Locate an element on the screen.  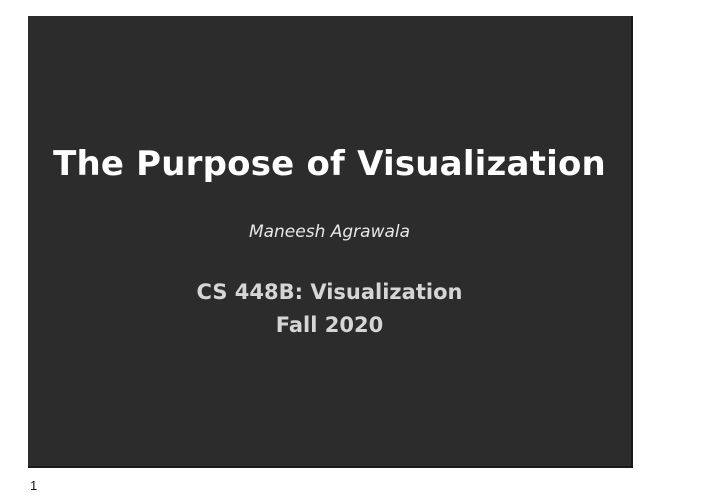
slide-term: Fall 2020 is located at coordinates (329, 325).